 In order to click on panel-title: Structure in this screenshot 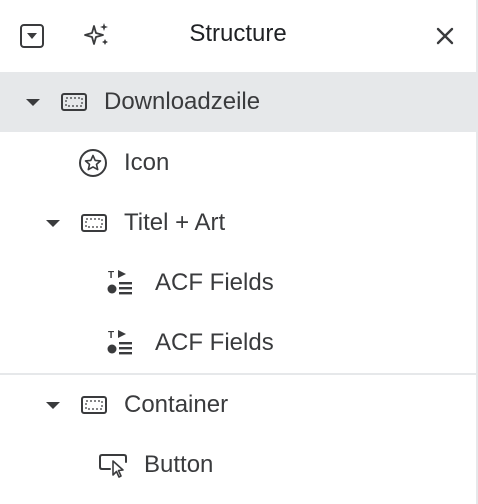, I will do `click(238, 33)`.